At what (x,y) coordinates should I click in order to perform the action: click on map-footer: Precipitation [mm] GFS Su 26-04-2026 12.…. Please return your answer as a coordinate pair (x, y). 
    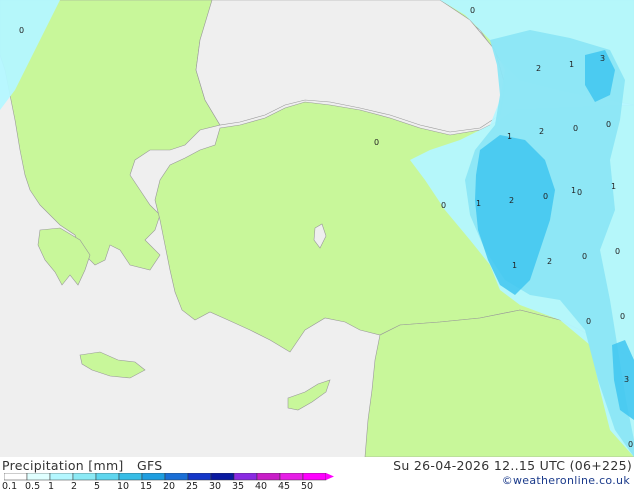
    Looking at the image, I should click on (317, 474).